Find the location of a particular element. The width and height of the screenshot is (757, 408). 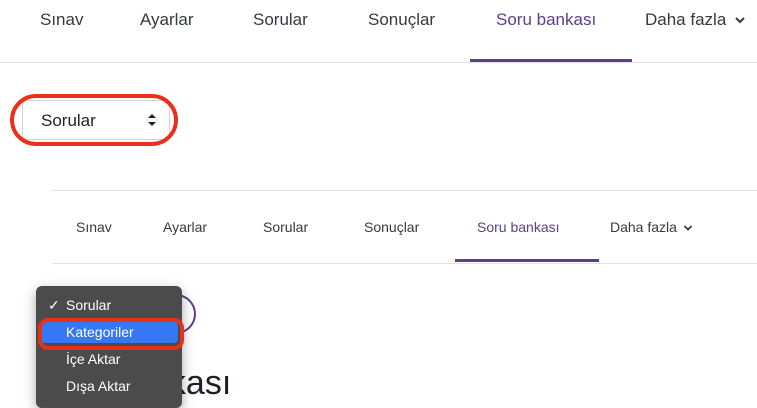

inner-tab-daha-fazla: Daha fazla is located at coordinates (651, 227).